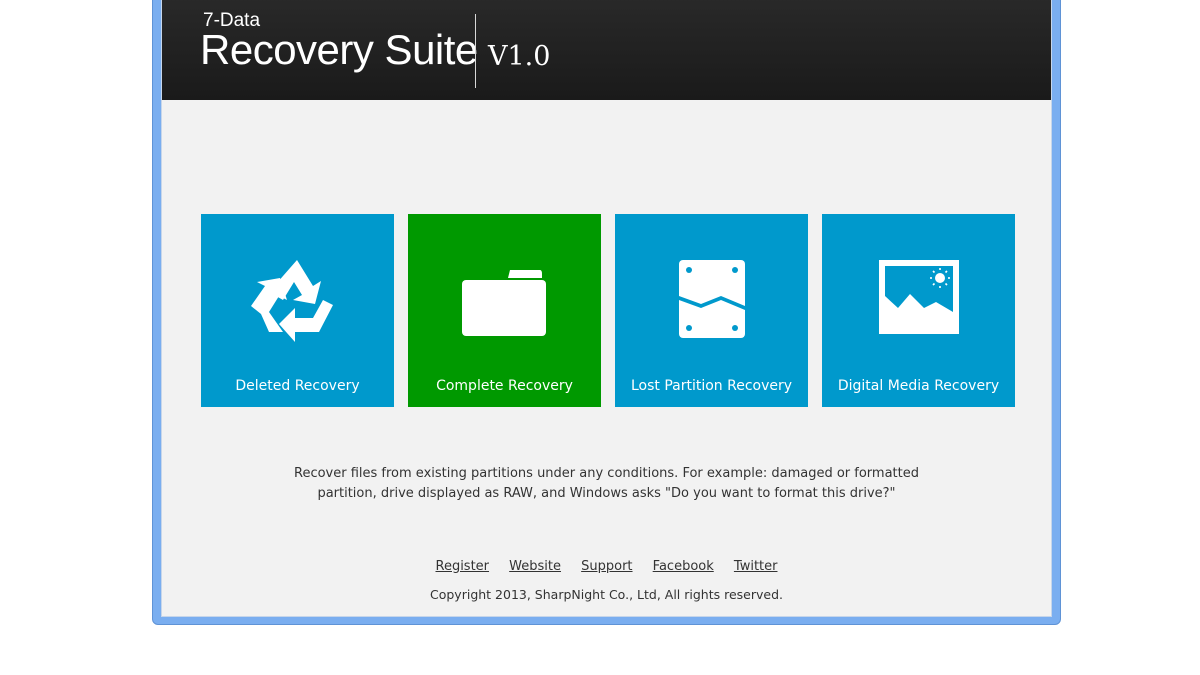 Image resolution: width=1200 pixels, height=675 pixels. I want to click on tile-lost-partition-recovery: Lost Partition Recovery, so click(711, 310).